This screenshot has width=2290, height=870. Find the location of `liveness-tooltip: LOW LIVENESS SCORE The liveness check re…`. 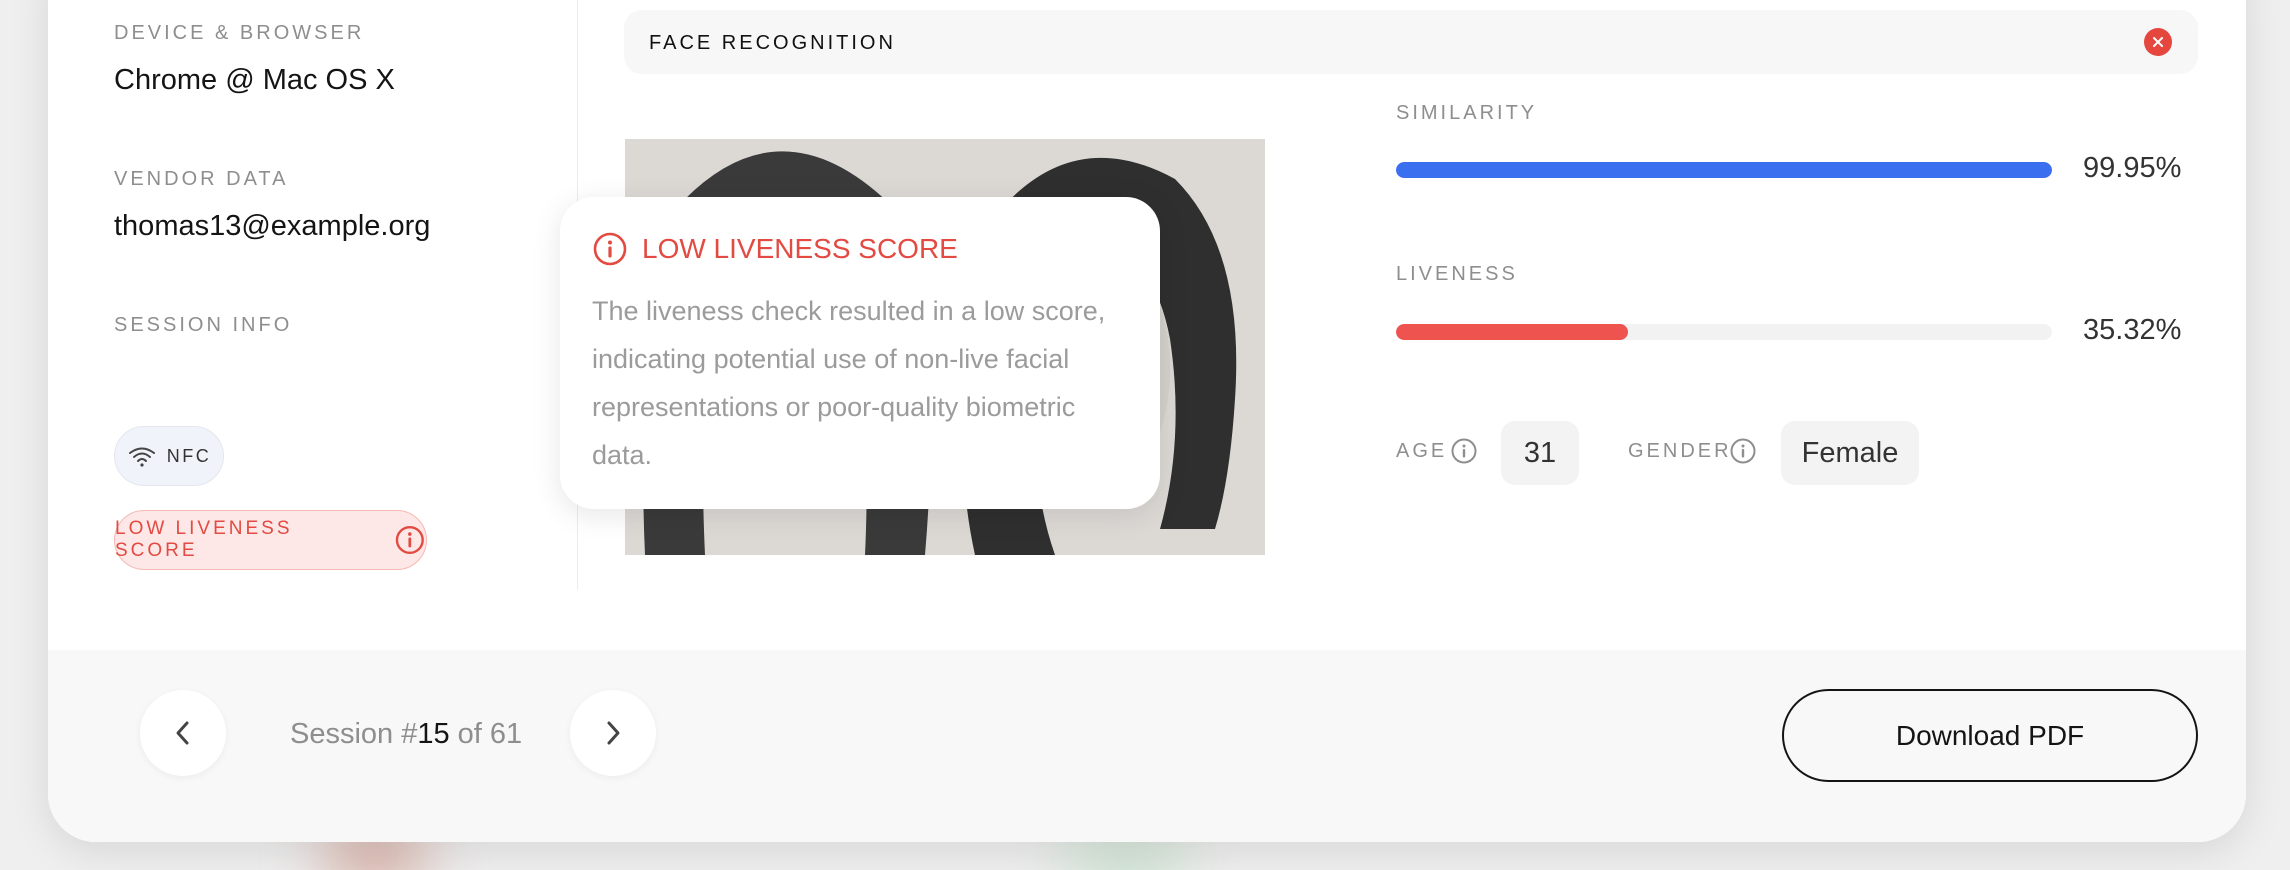

liveness-tooltip: LOW LIVENESS SCORE The liveness check re… is located at coordinates (860, 353).